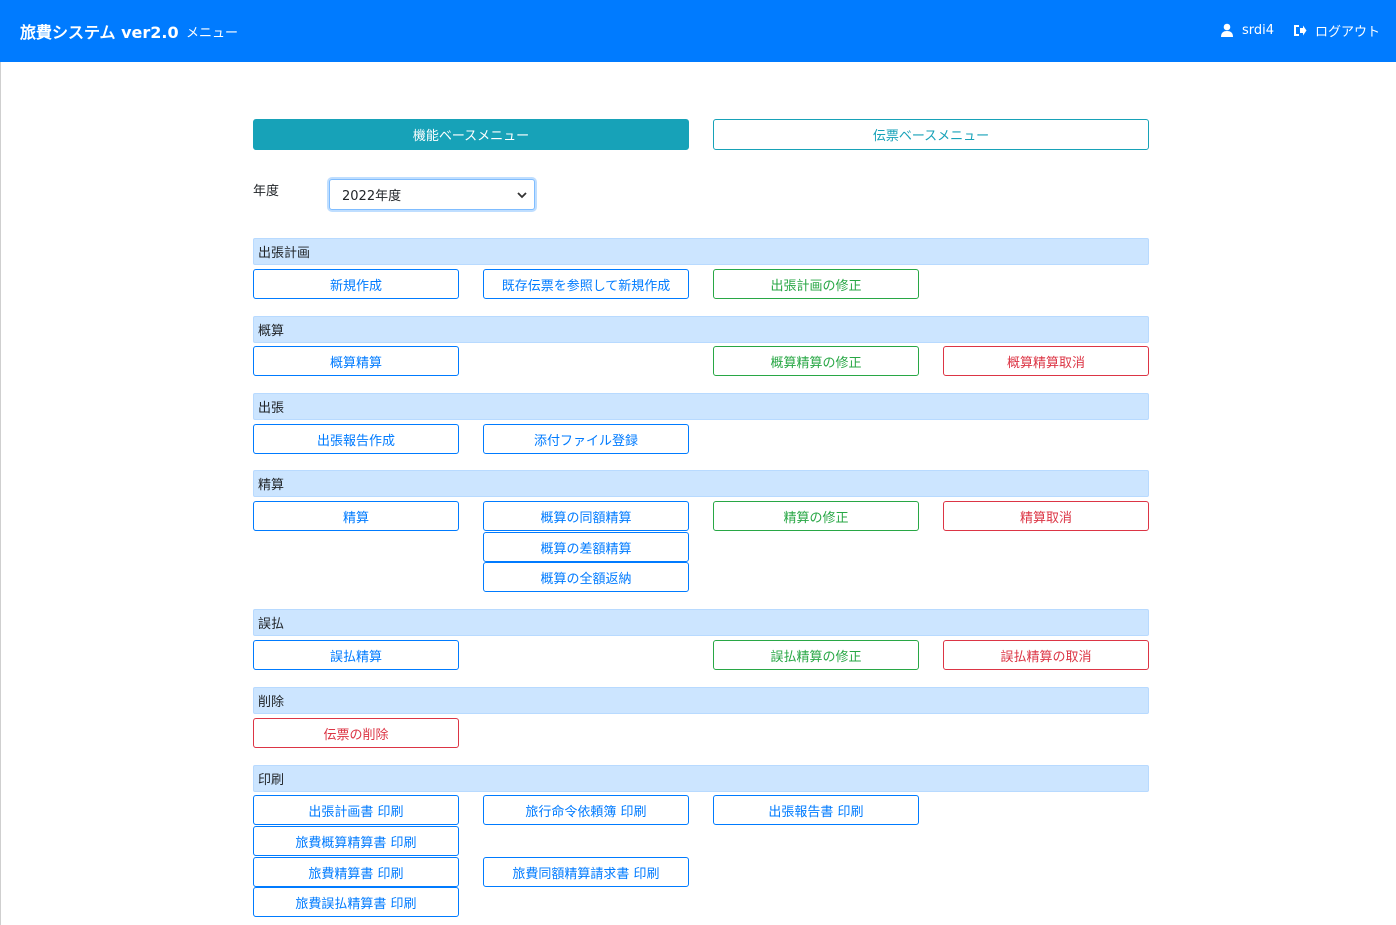  Describe the element at coordinates (356, 655) in the screenshot. I see `overpay-settle-button: 誤払精算` at that location.